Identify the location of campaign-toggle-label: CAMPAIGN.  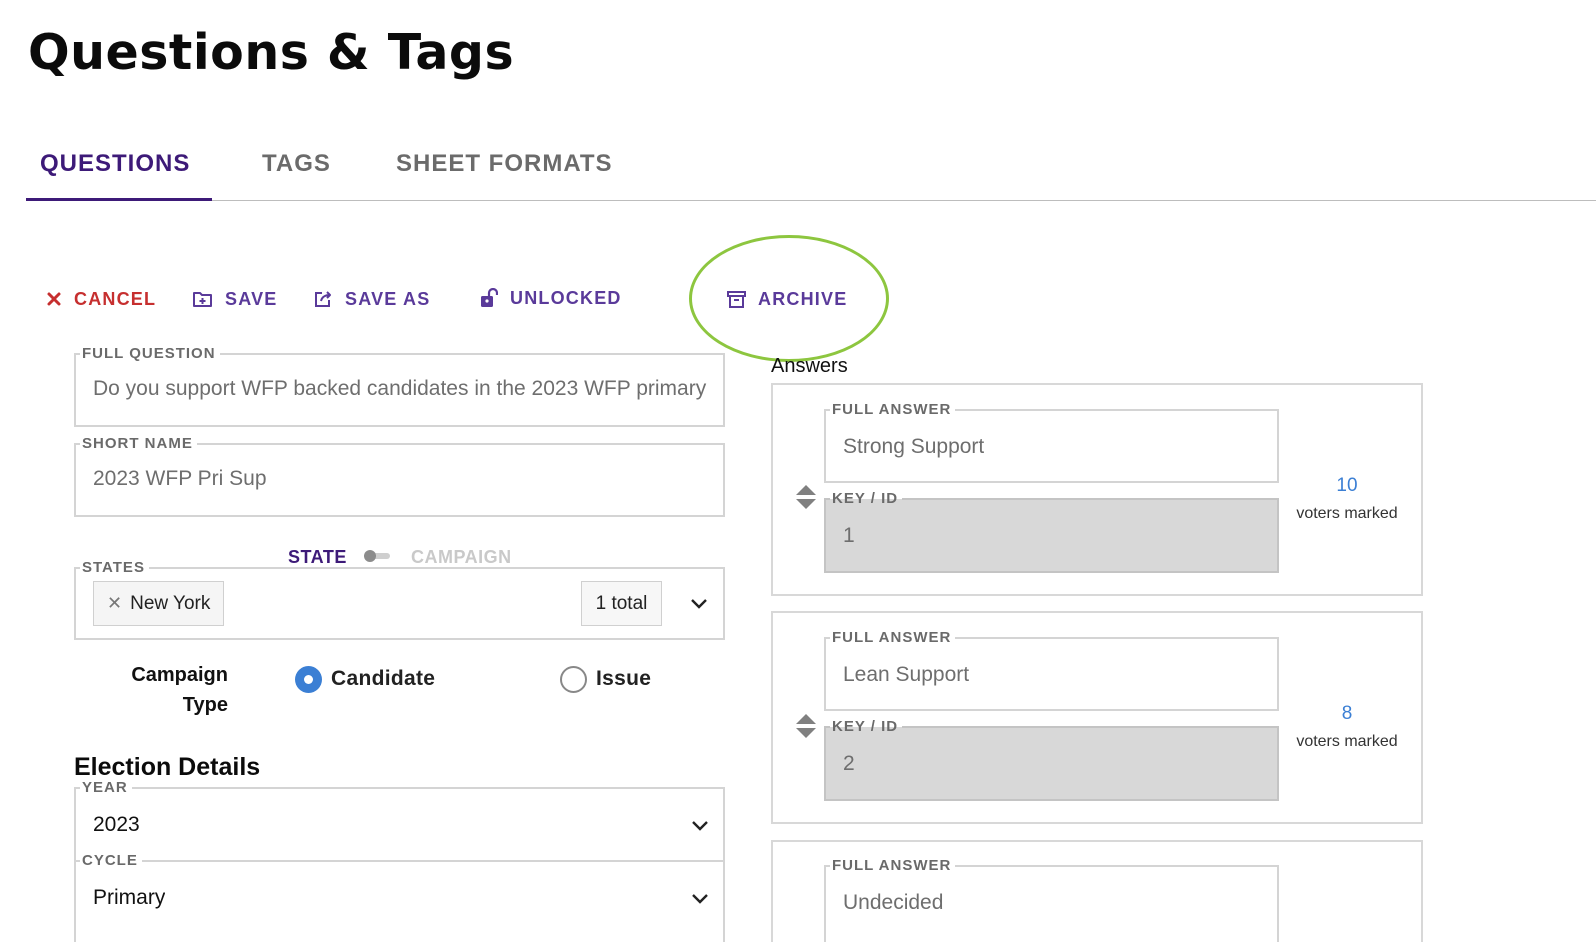
(461, 557).